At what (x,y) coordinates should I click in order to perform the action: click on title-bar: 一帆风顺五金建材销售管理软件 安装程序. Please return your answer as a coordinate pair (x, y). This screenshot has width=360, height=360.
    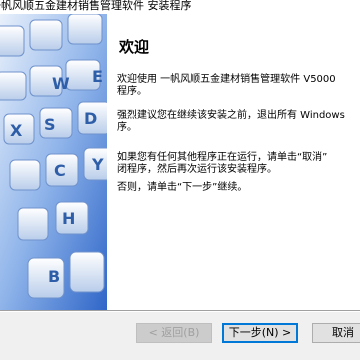
    Looking at the image, I should click on (180, 7).